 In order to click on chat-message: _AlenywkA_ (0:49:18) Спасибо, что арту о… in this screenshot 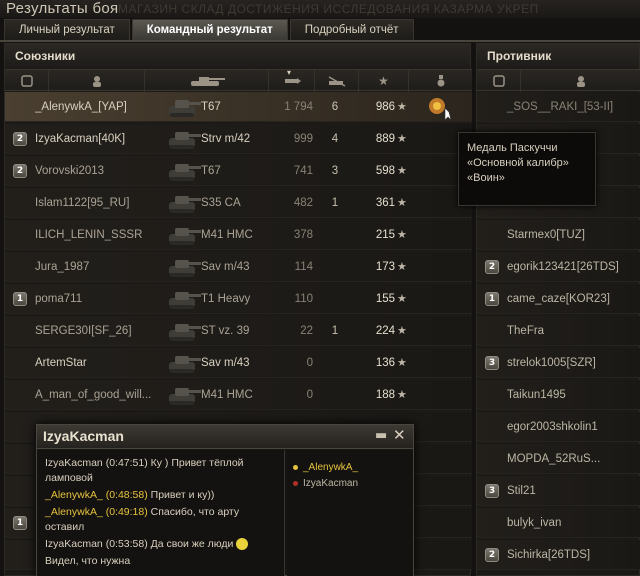, I will do `click(162, 520)`.